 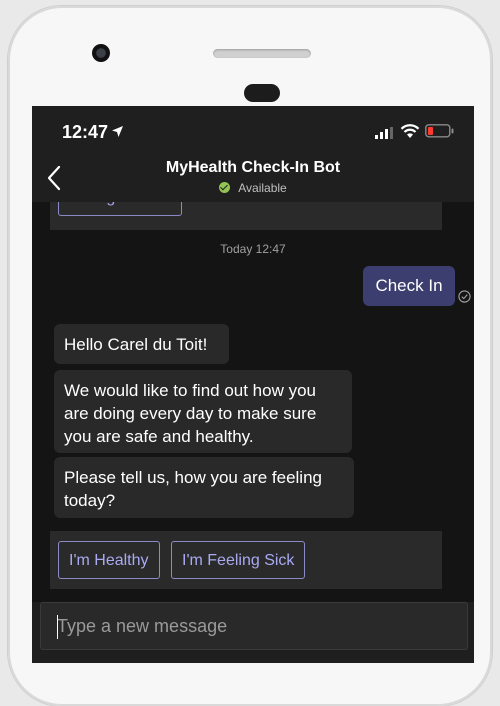 I want to click on battery-low-icon, so click(x=439, y=131).